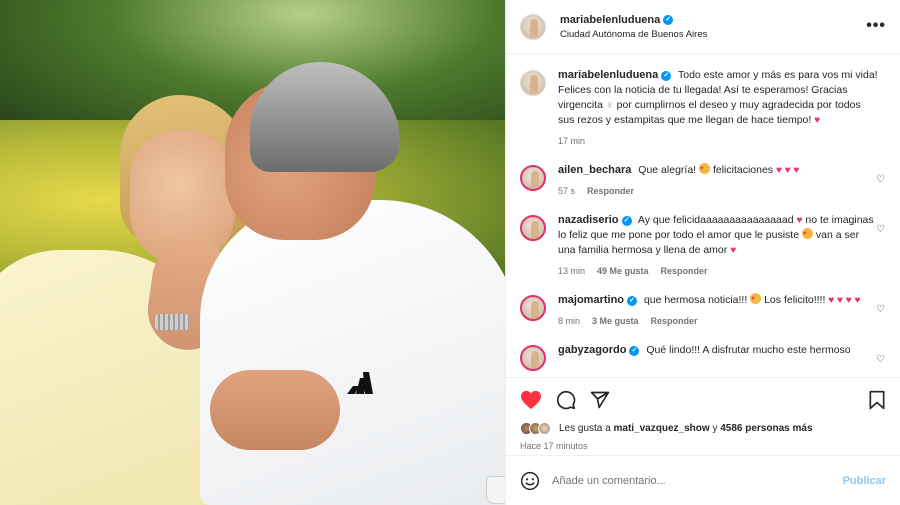  Describe the element at coordinates (495, 490) in the screenshot. I see `photo-cup` at that location.